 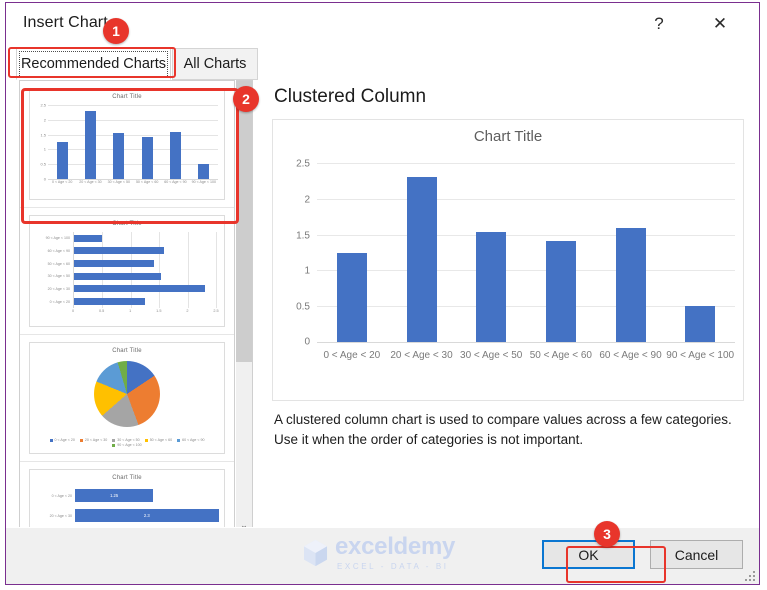 I want to click on legend-entry: 0 < Age < 20, so click(x=62, y=440).